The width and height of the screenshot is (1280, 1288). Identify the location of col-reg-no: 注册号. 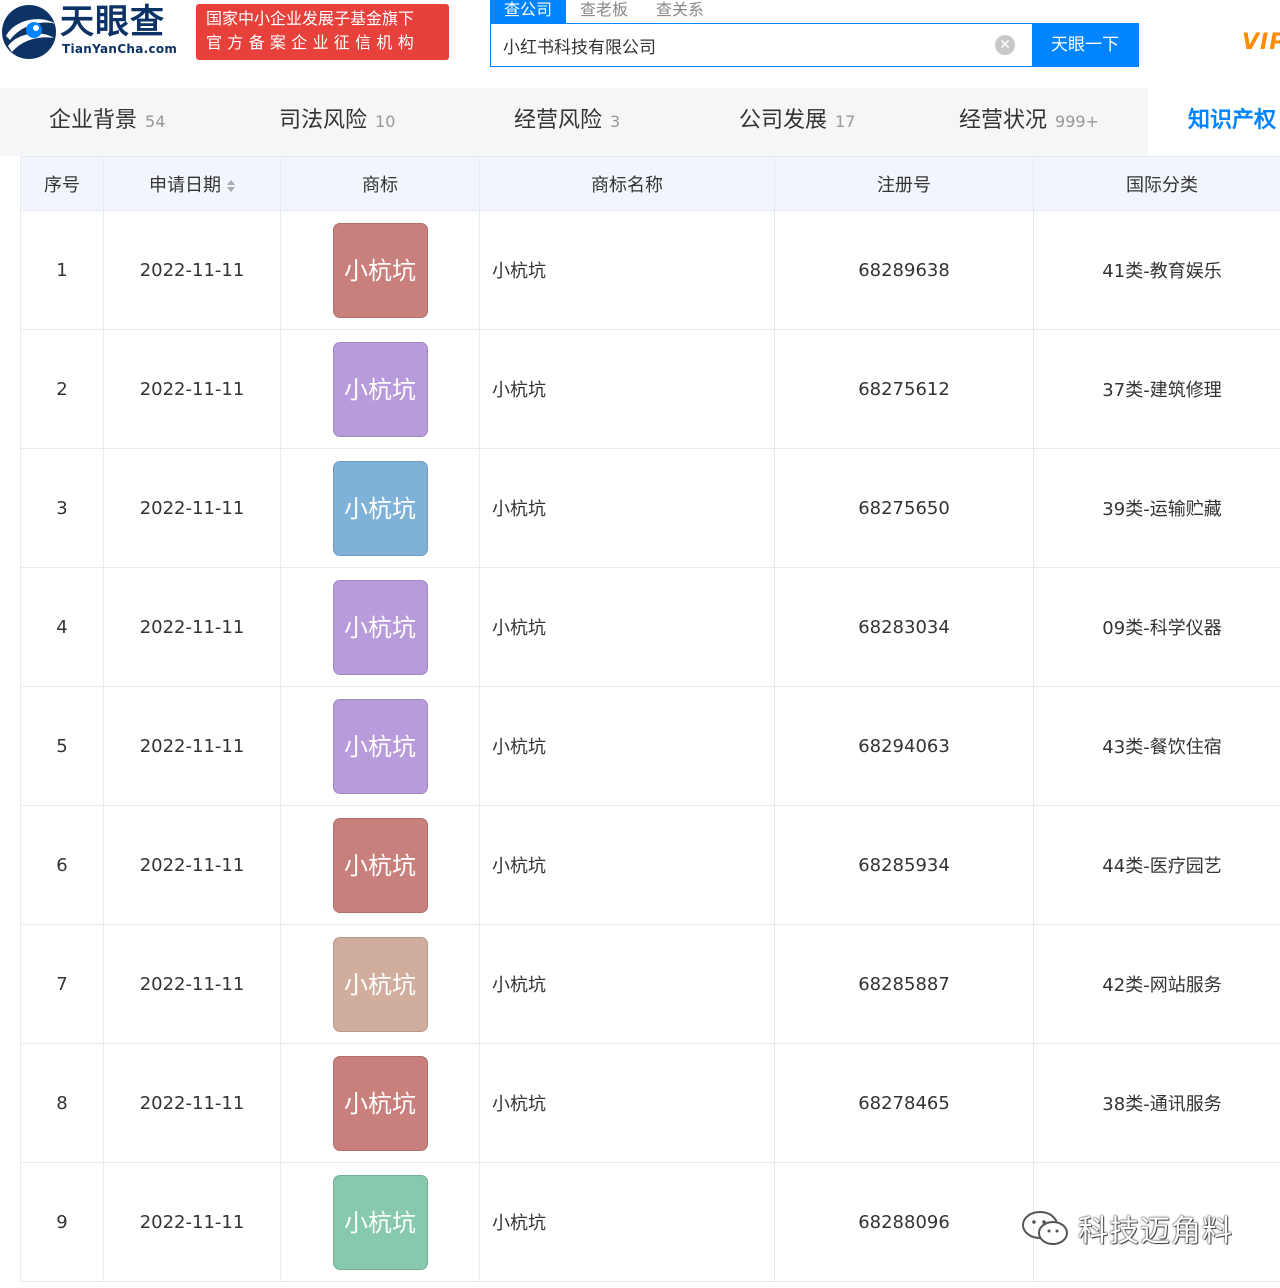
(904, 183).